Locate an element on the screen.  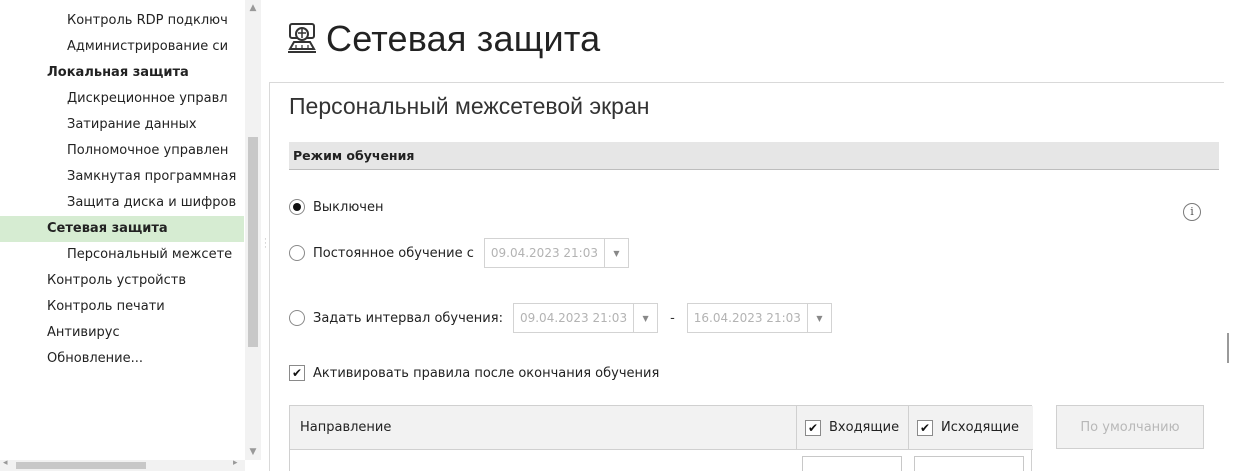
window-edge-divider is located at coordinates (1228, 348).